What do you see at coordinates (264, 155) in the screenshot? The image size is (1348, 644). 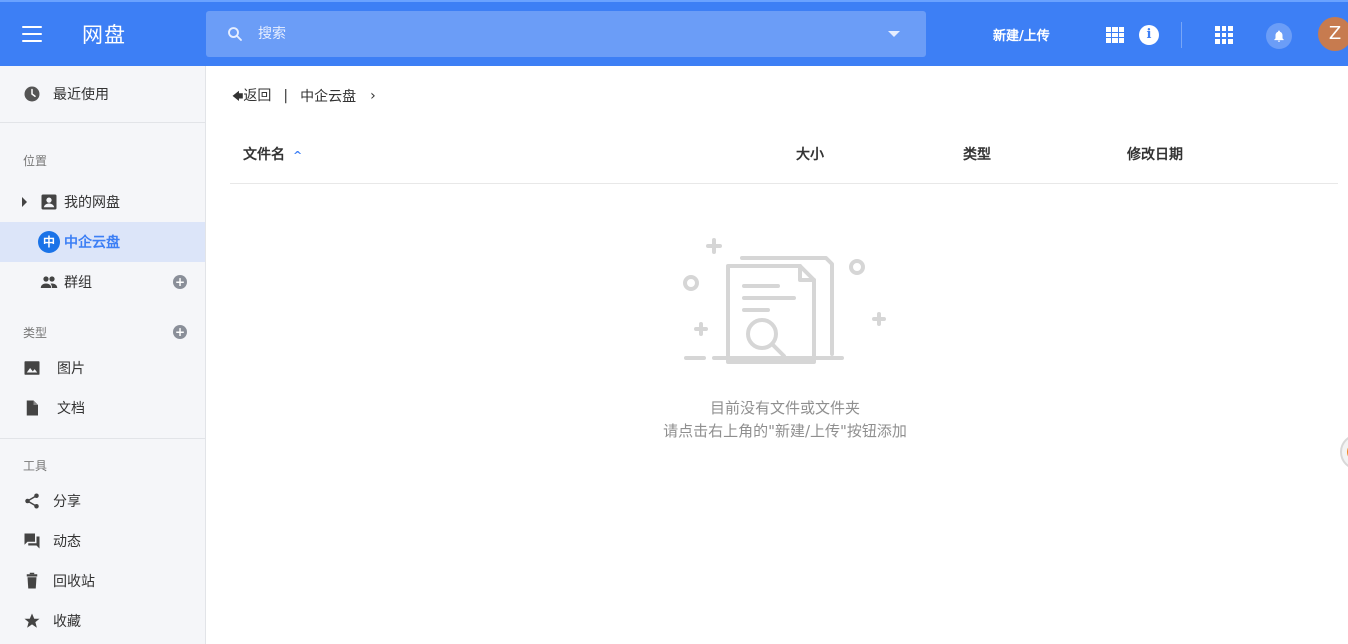 I see `column-label: 文件名` at bounding box center [264, 155].